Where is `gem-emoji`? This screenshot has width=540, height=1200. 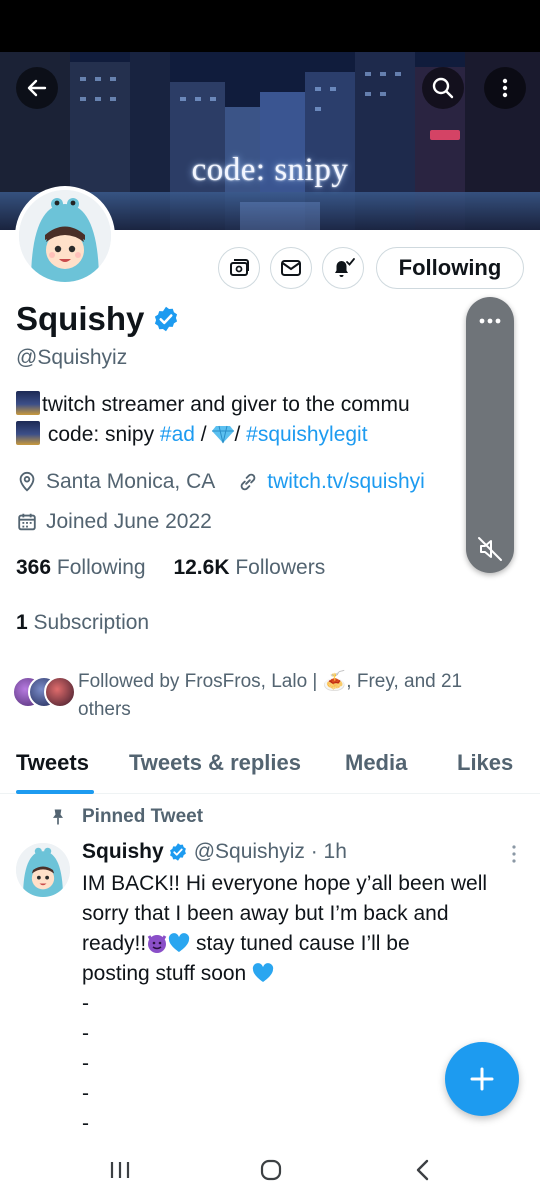 gem-emoji is located at coordinates (223, 434).